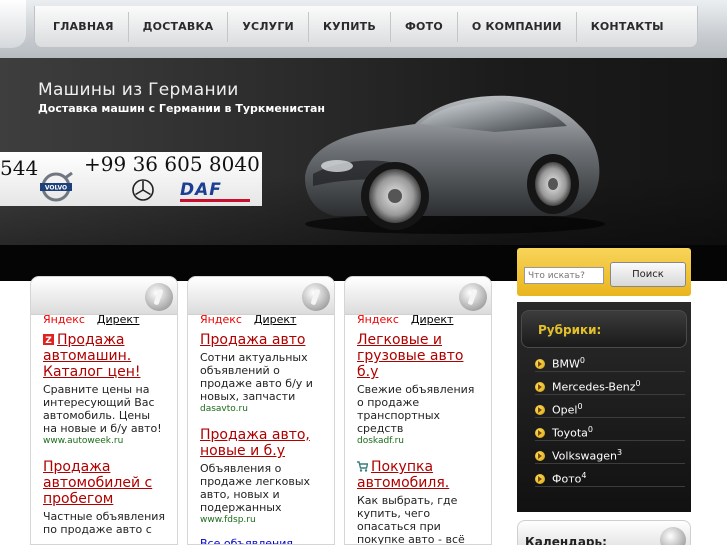  I want to click on rubrics-title: Рубрики:, so click(570, 330).